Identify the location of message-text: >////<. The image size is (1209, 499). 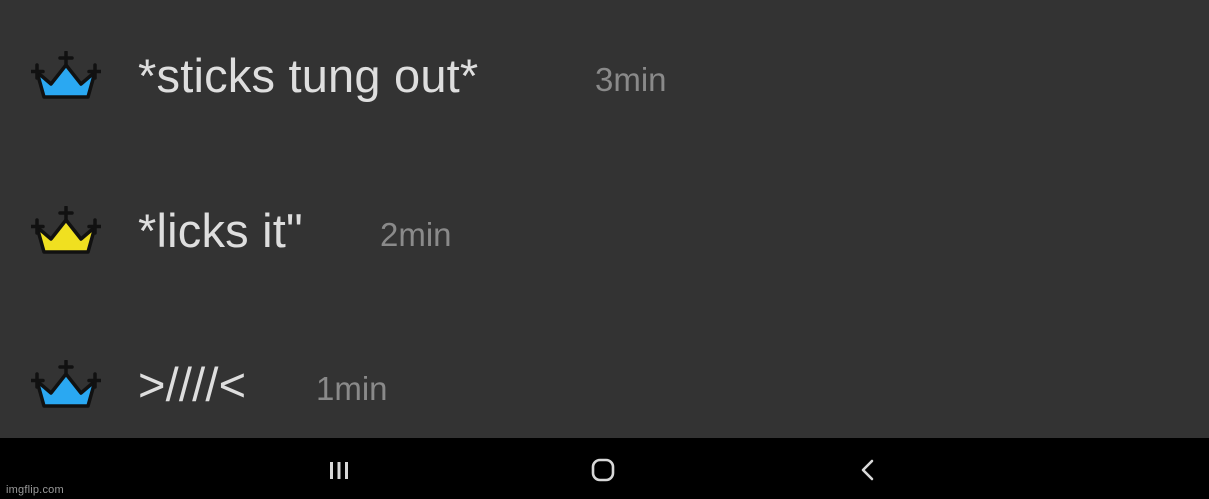
(192, 384).